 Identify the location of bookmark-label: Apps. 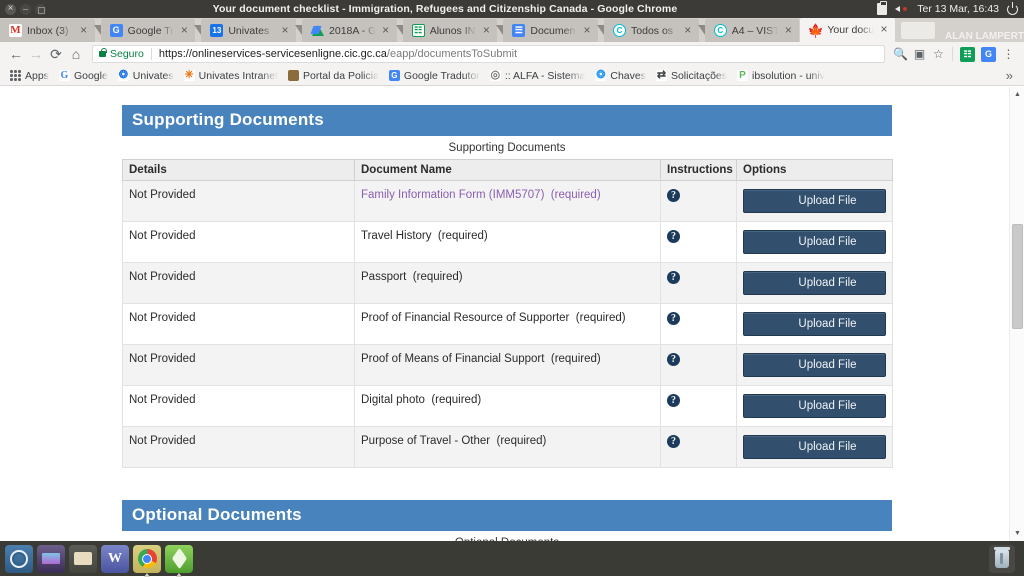
(37, 76).